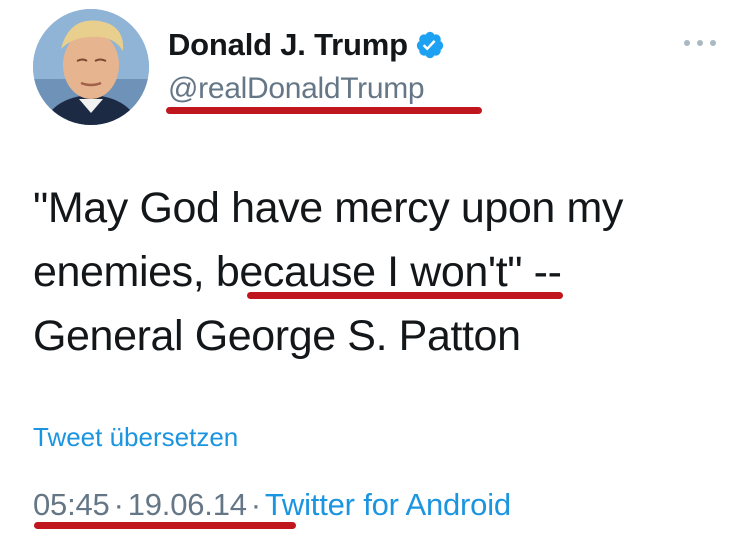 Image resolution: width=750 pixels, height=553 pixels. Describe the element at coordinates (430, 45) in the screenshot. I see `verified-badge-icon` at that location.